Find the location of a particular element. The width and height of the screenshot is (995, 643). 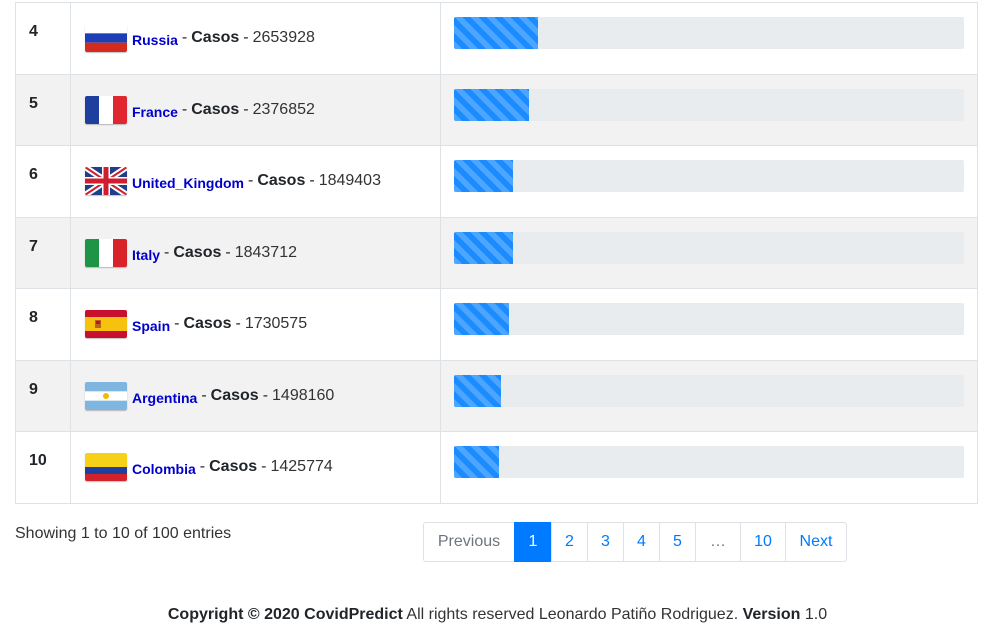

country-link: Italy is located at coordinates (146, 255).